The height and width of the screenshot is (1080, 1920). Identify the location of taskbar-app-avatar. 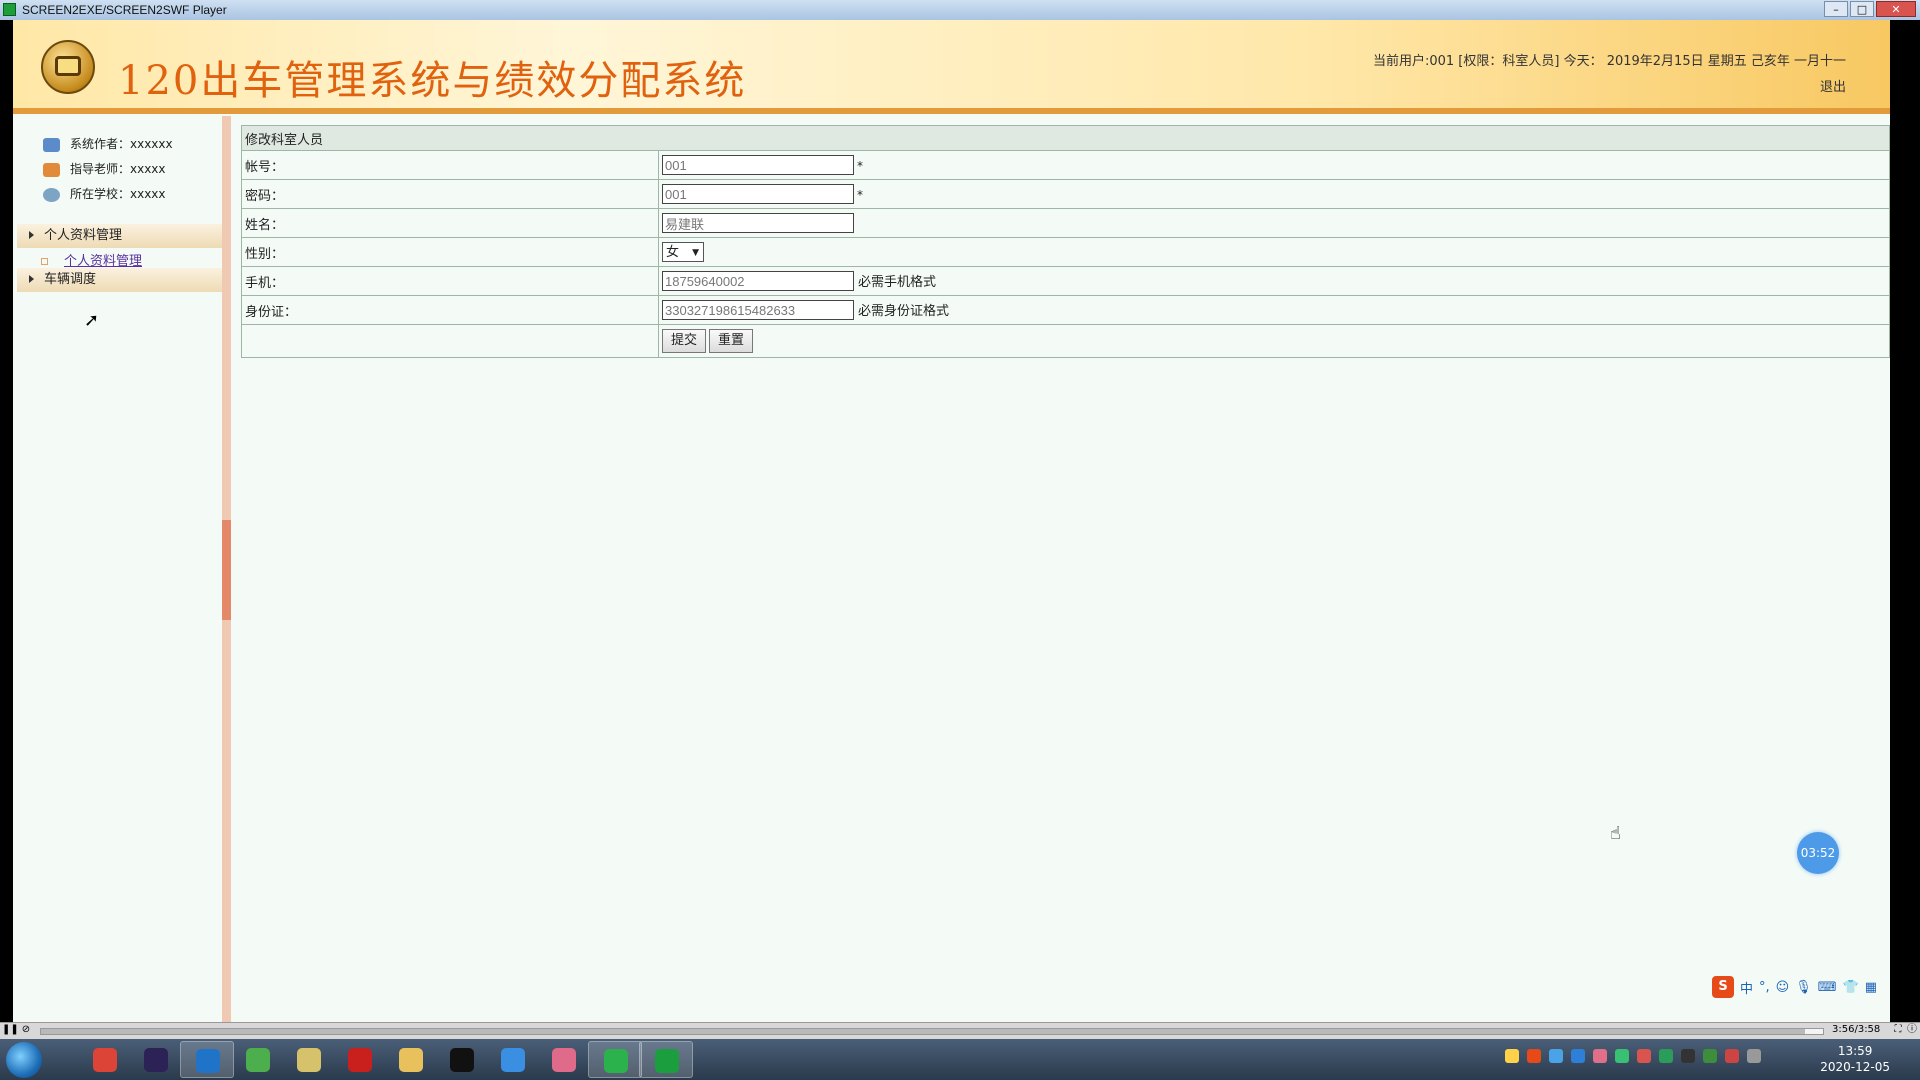
(564, 1059).